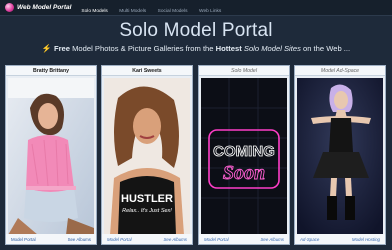 This screenshot has width=392, height=250. I want to click on card-footer: Ad-Space Model Hosting, so click(340, 239).